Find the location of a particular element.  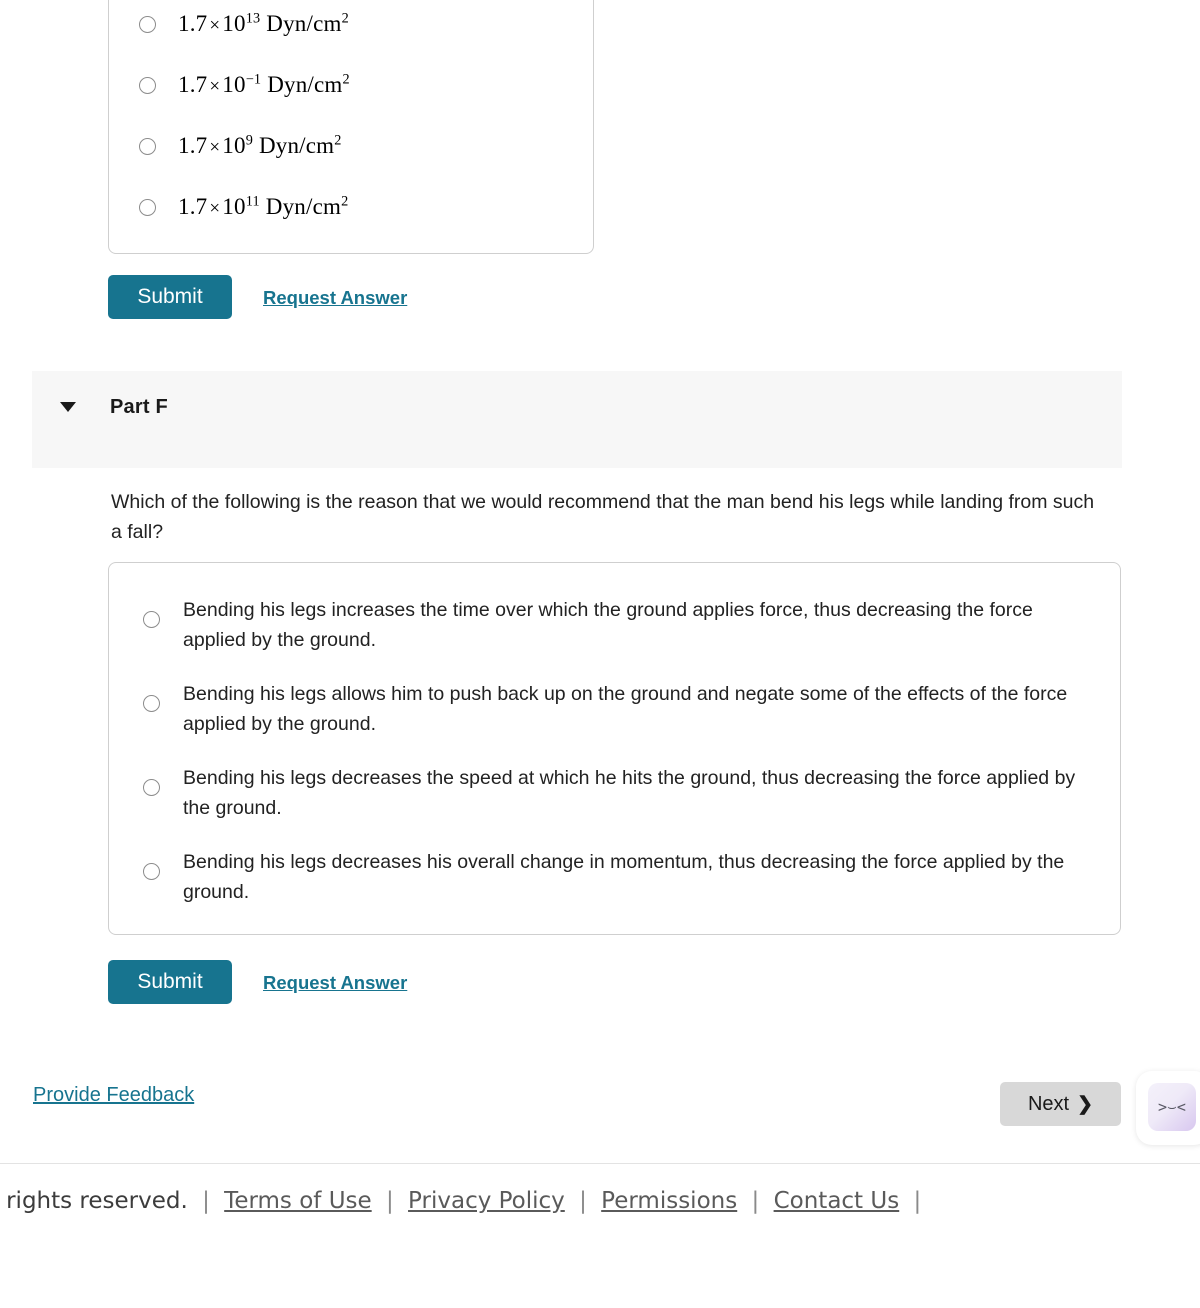

next-button: Next ❯ is located at coordinates (1060, 1104).